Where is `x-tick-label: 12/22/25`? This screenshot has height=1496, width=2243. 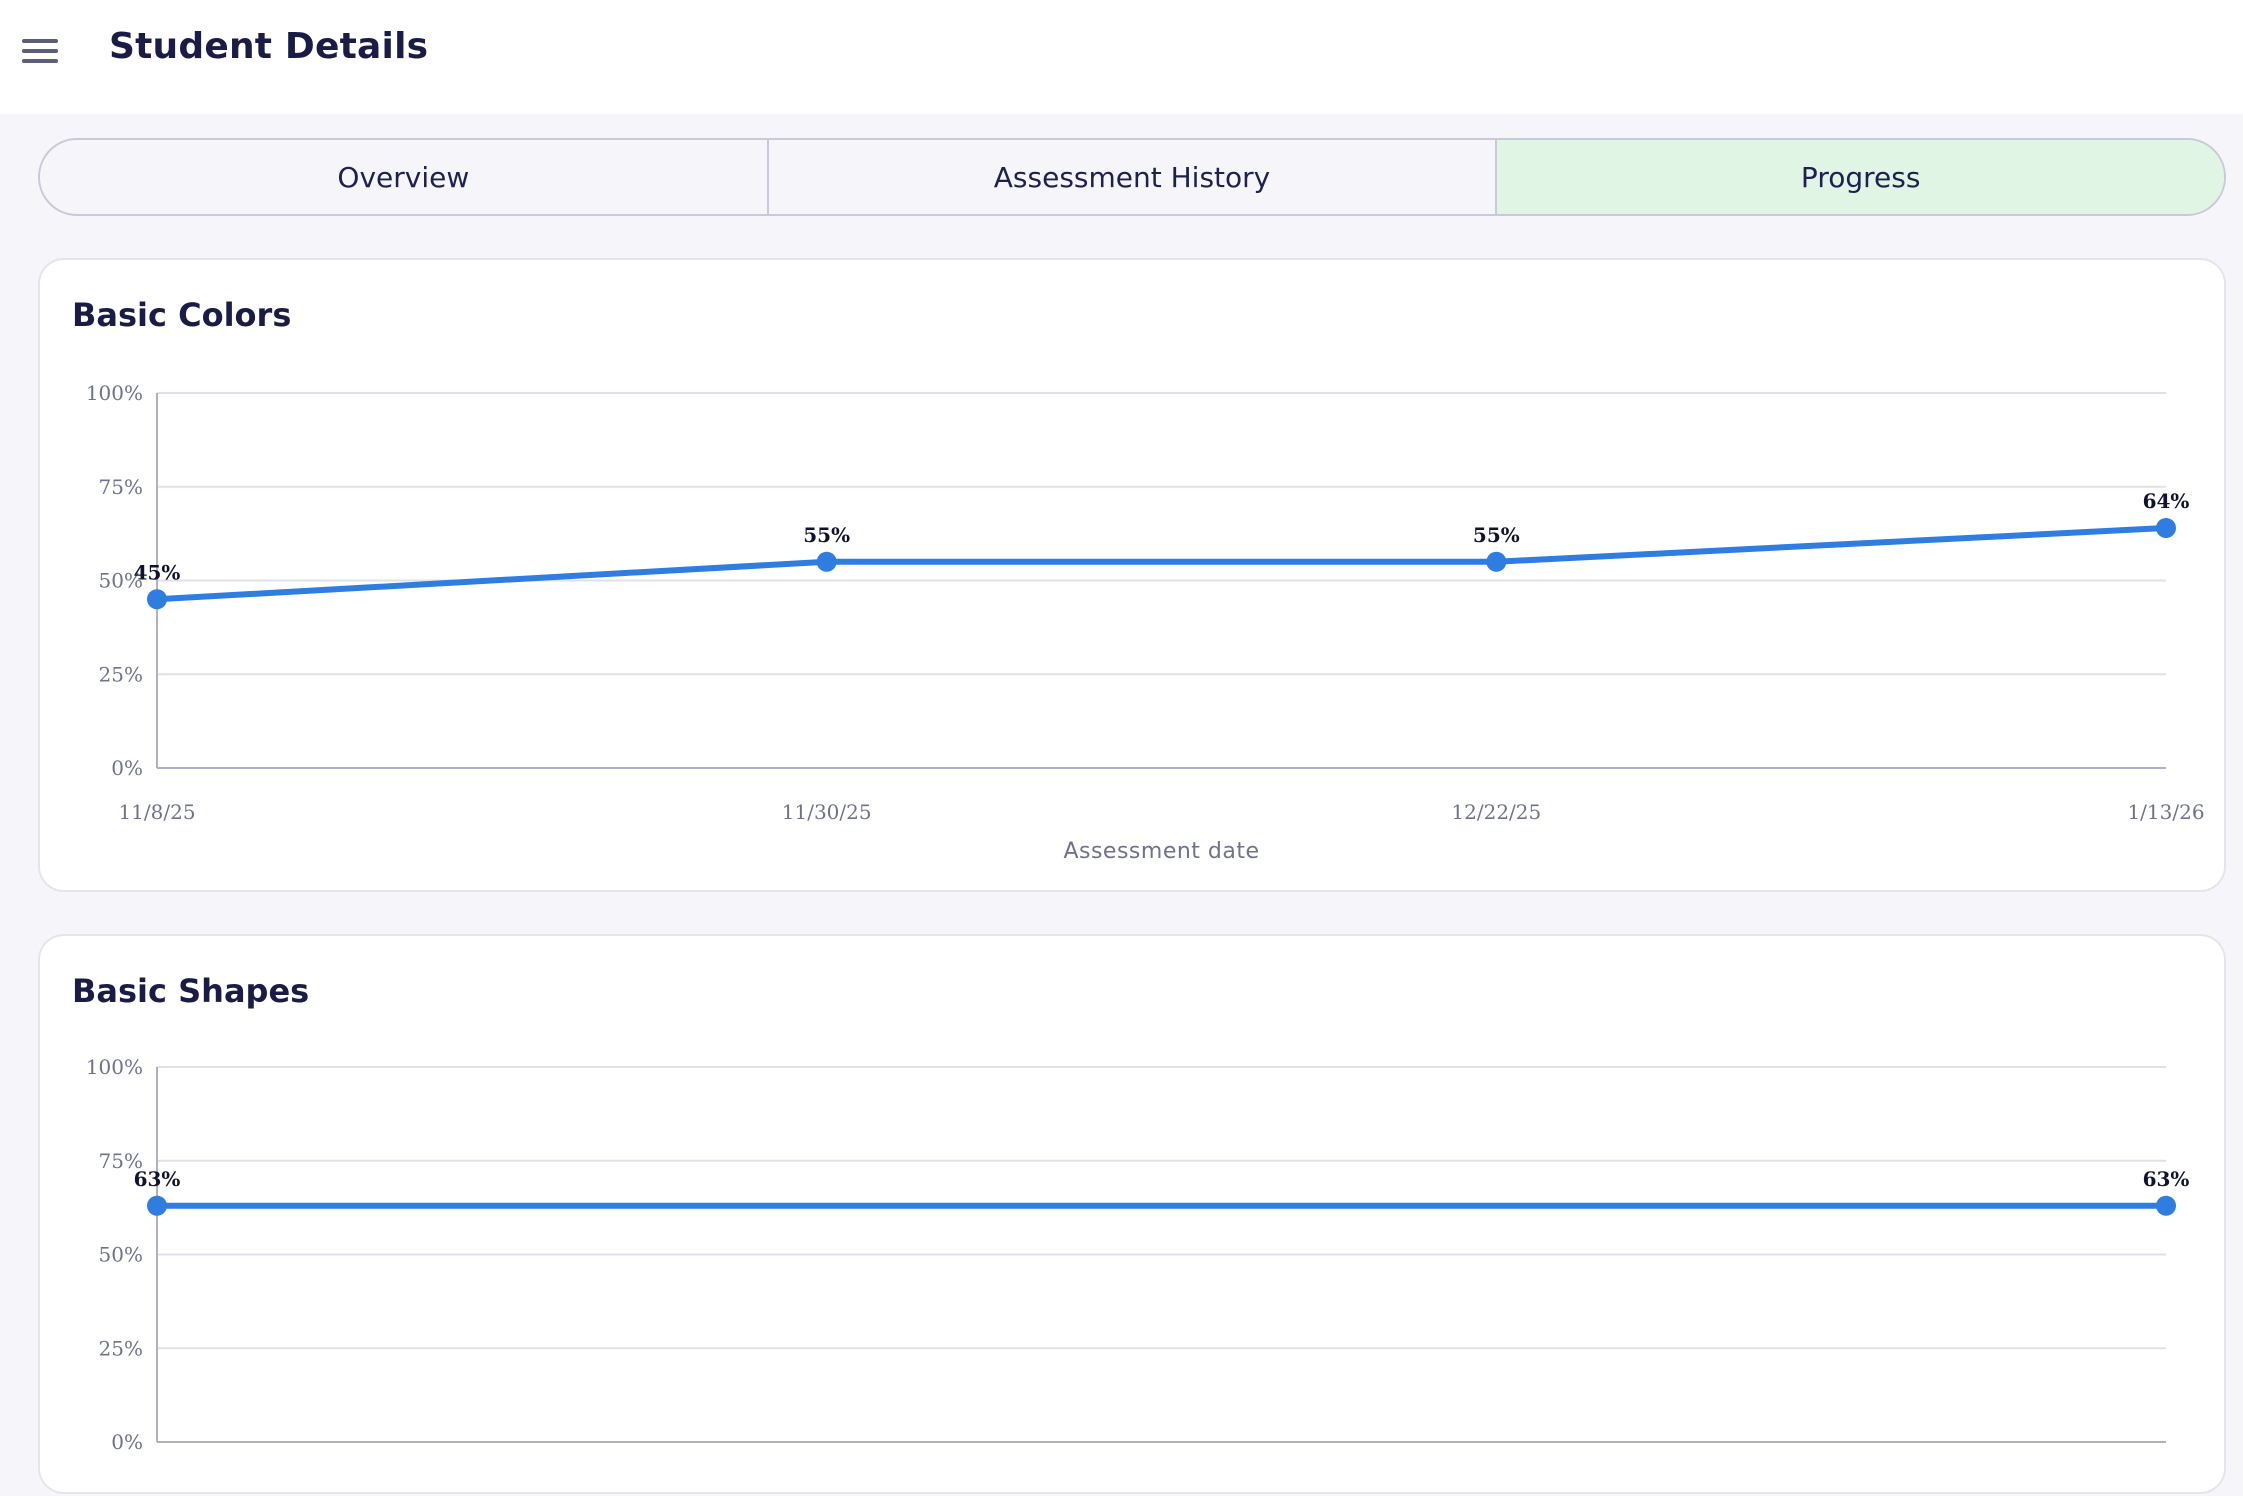
x-tick-label: 12/22/25 is located at coordinates (1496, 812).